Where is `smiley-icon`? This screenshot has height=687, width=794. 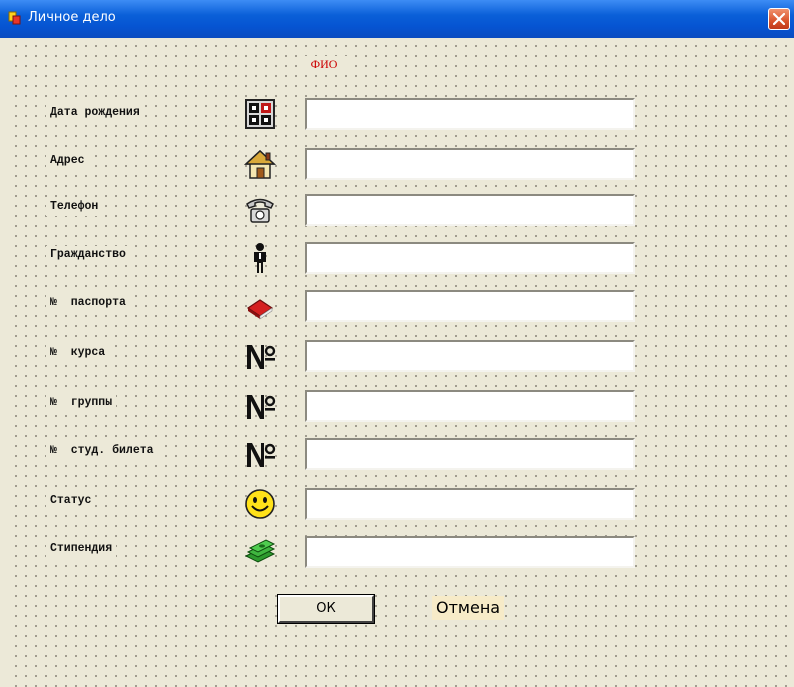 smiley-icon is located at coordinates (260, 504).